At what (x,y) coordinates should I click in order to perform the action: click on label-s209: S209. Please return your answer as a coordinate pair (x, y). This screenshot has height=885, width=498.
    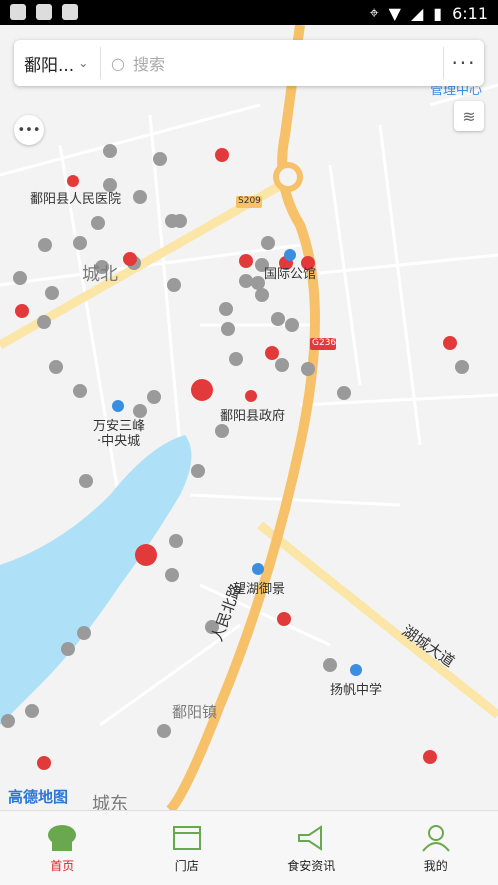
    Looking at the image, I should click on (249, 201).